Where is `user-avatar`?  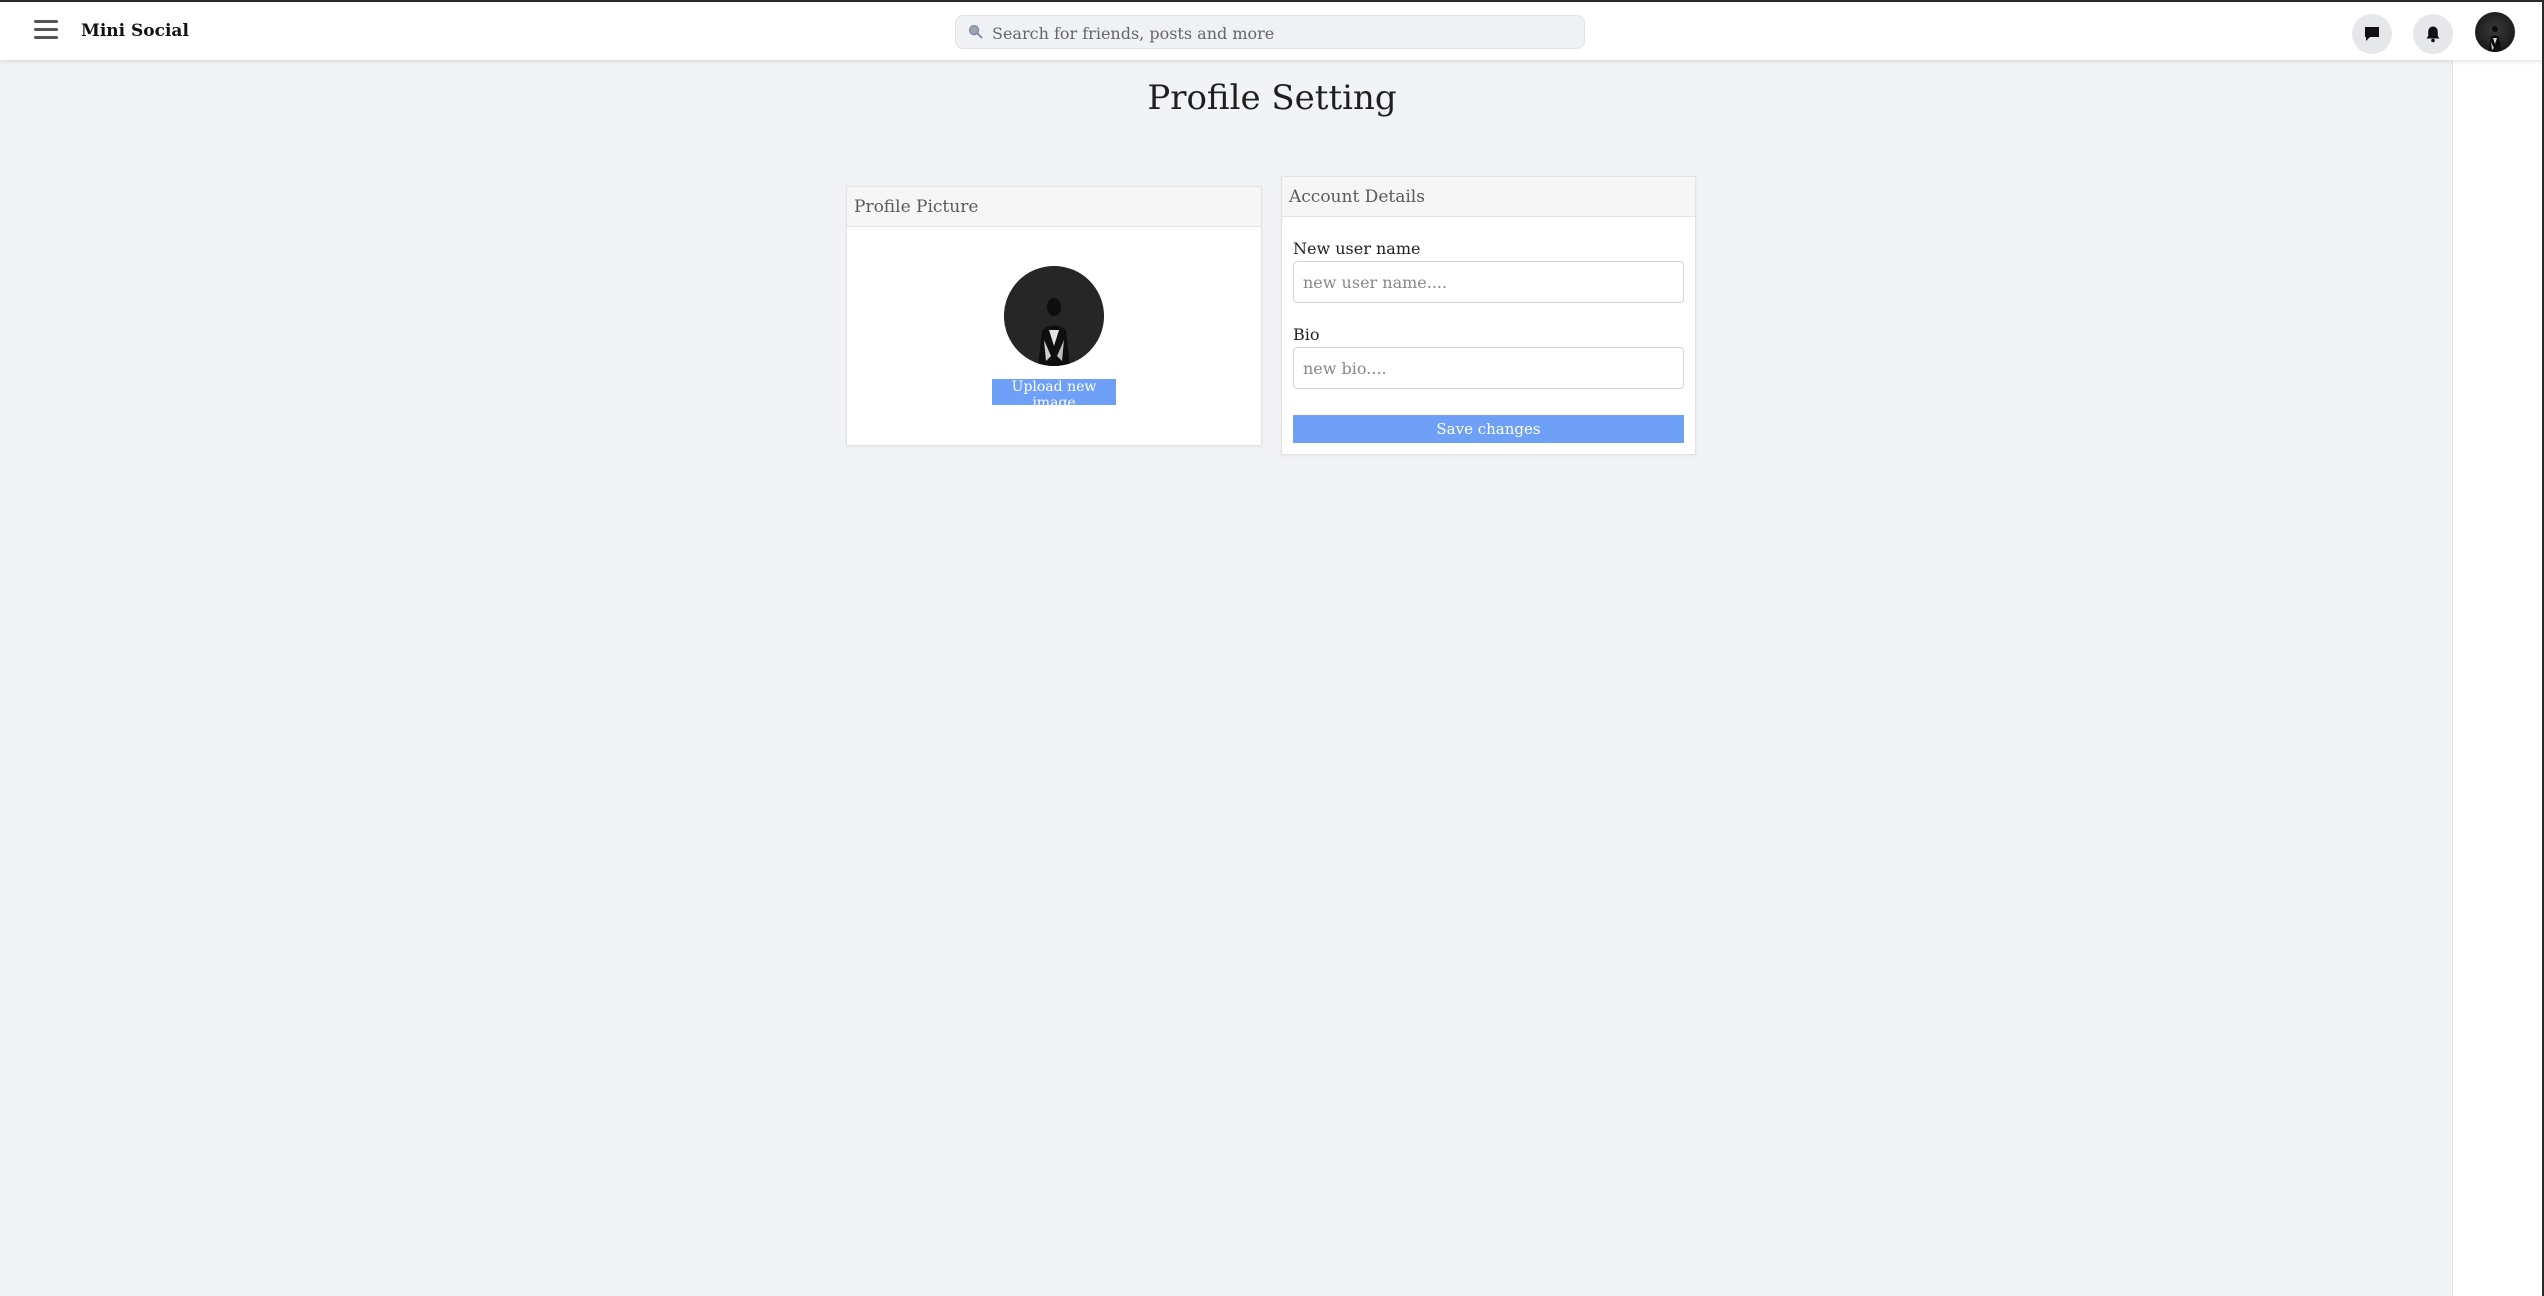 user-avatar is located at coordinates (2495, 32).